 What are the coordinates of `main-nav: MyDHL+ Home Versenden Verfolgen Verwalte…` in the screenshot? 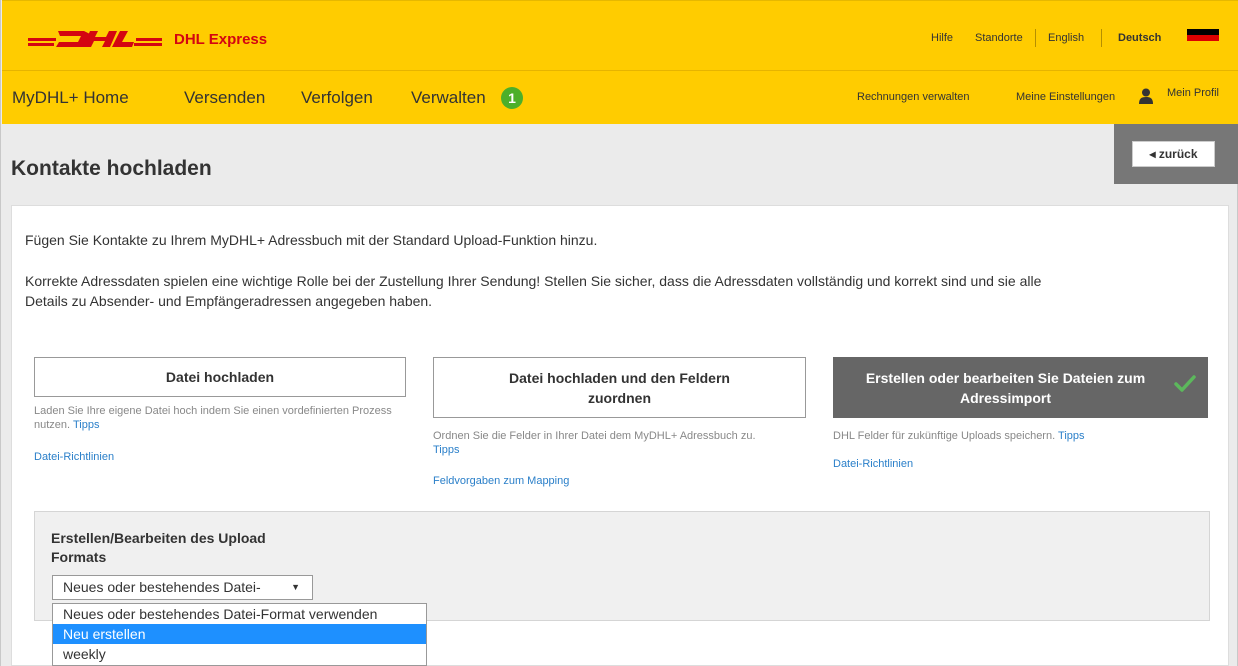 It's located at (620, 97).